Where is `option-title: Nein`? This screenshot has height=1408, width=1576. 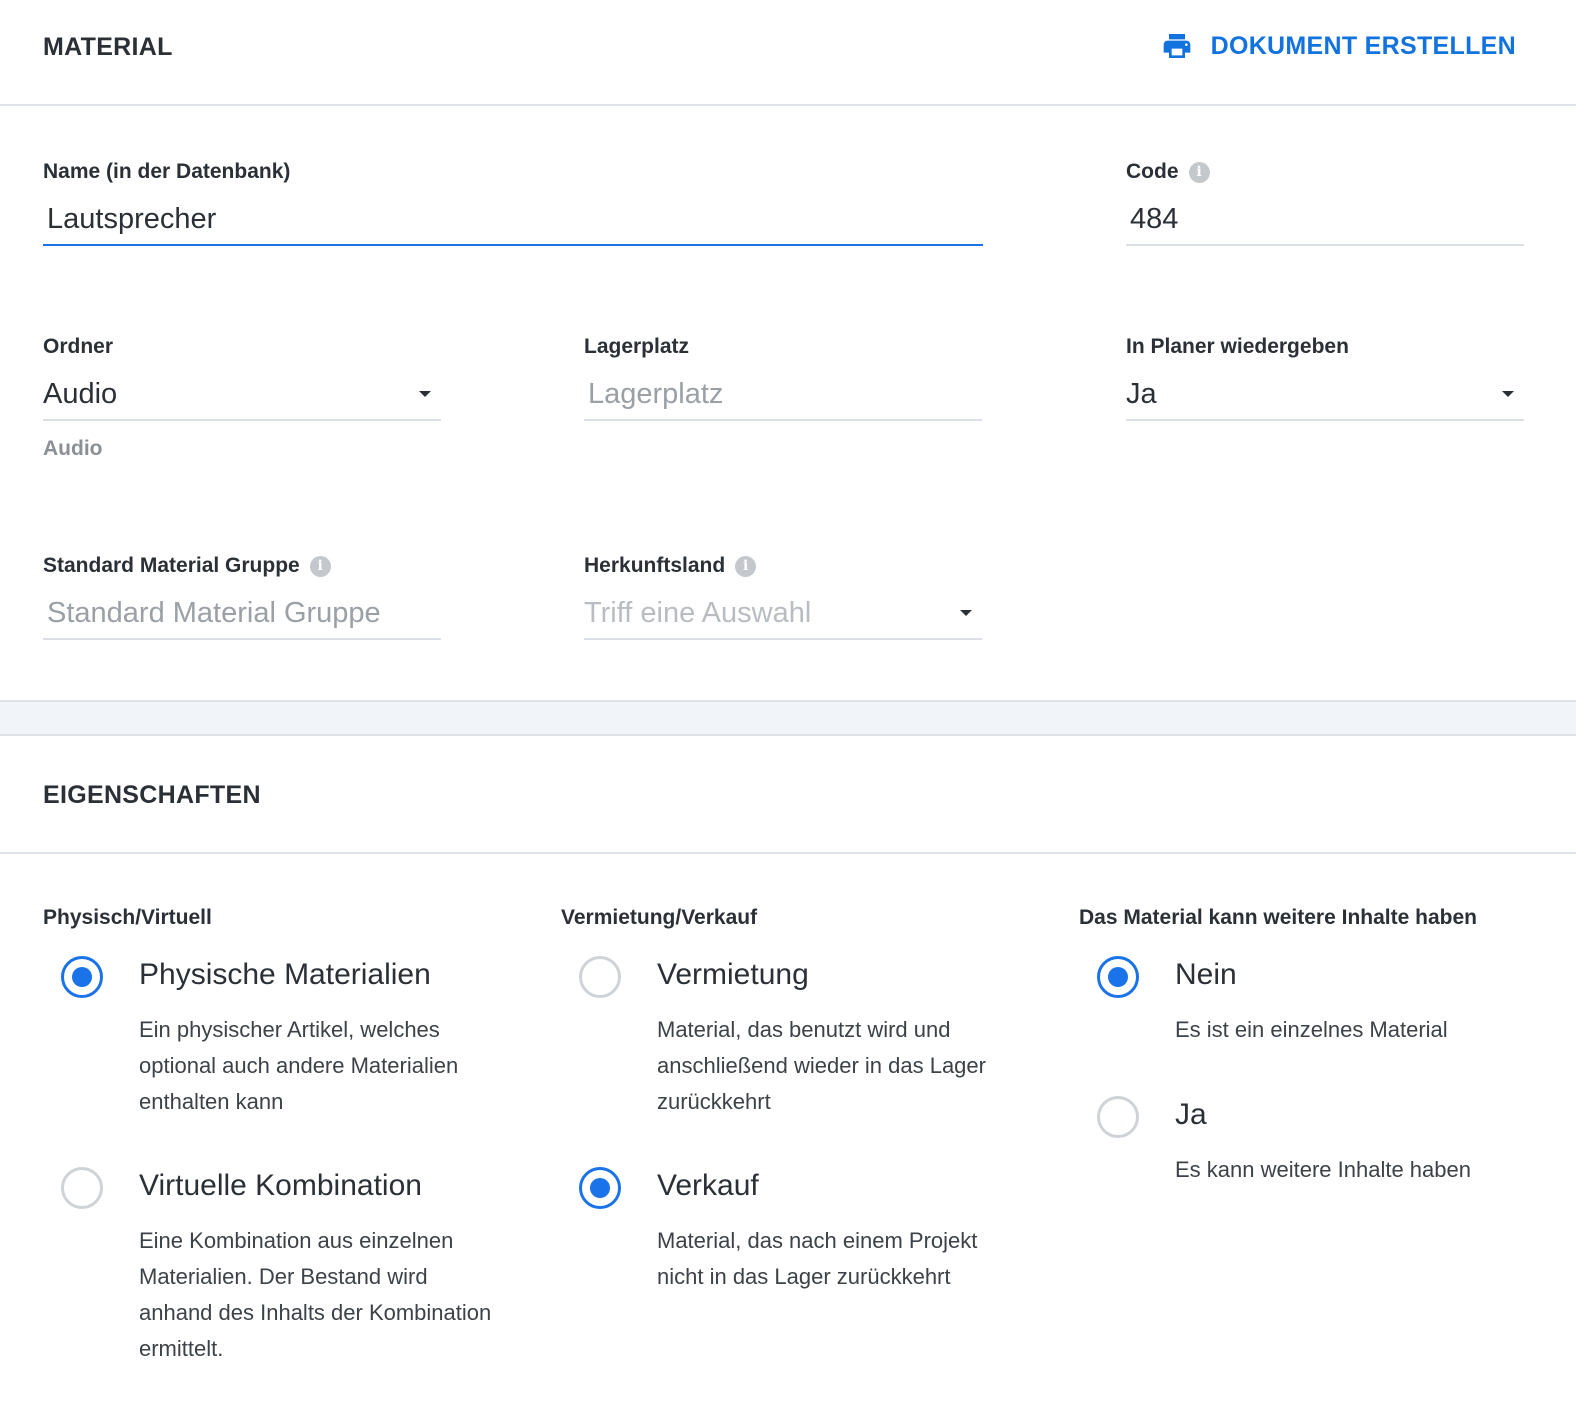
option-title: Nein is located at coordinates (1206, 974).